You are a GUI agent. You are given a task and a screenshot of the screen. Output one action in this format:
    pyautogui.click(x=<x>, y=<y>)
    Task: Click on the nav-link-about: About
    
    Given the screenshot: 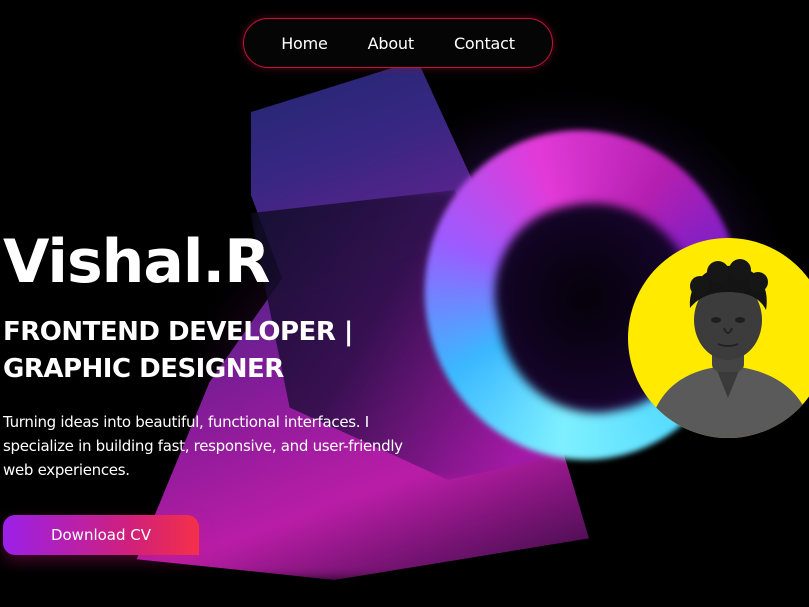 What is the action you would take?
    pyautogui.click(x=391, y=43)
    